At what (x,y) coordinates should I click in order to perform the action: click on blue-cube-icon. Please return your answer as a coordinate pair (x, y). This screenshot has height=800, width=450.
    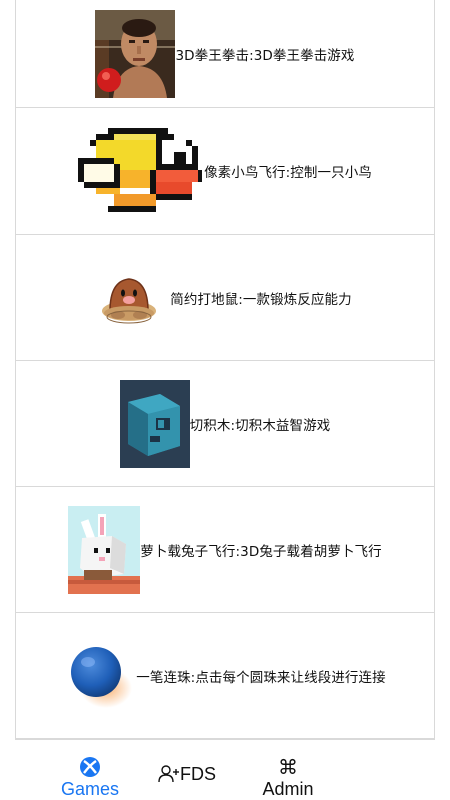
    Looking at the image, I should click on (154, 423).